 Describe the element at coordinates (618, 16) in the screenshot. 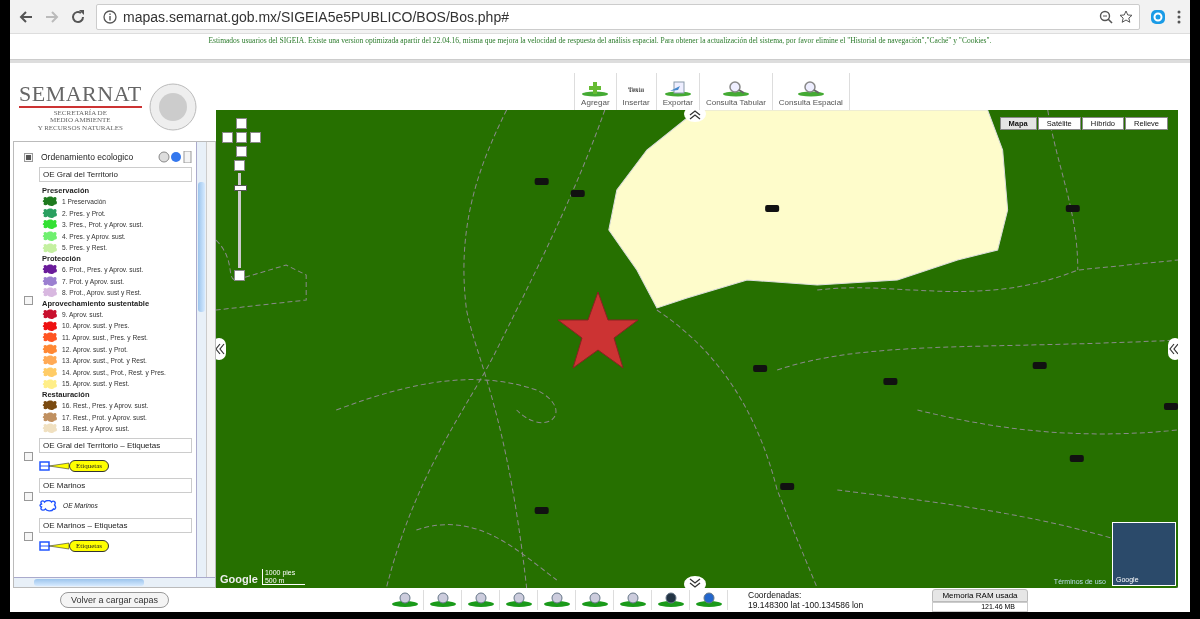

I see `address-bar: mapas.semarnat.gob.mx/SIGEIA5e5PUBLICO/BOS/Bos.php#` at that location.